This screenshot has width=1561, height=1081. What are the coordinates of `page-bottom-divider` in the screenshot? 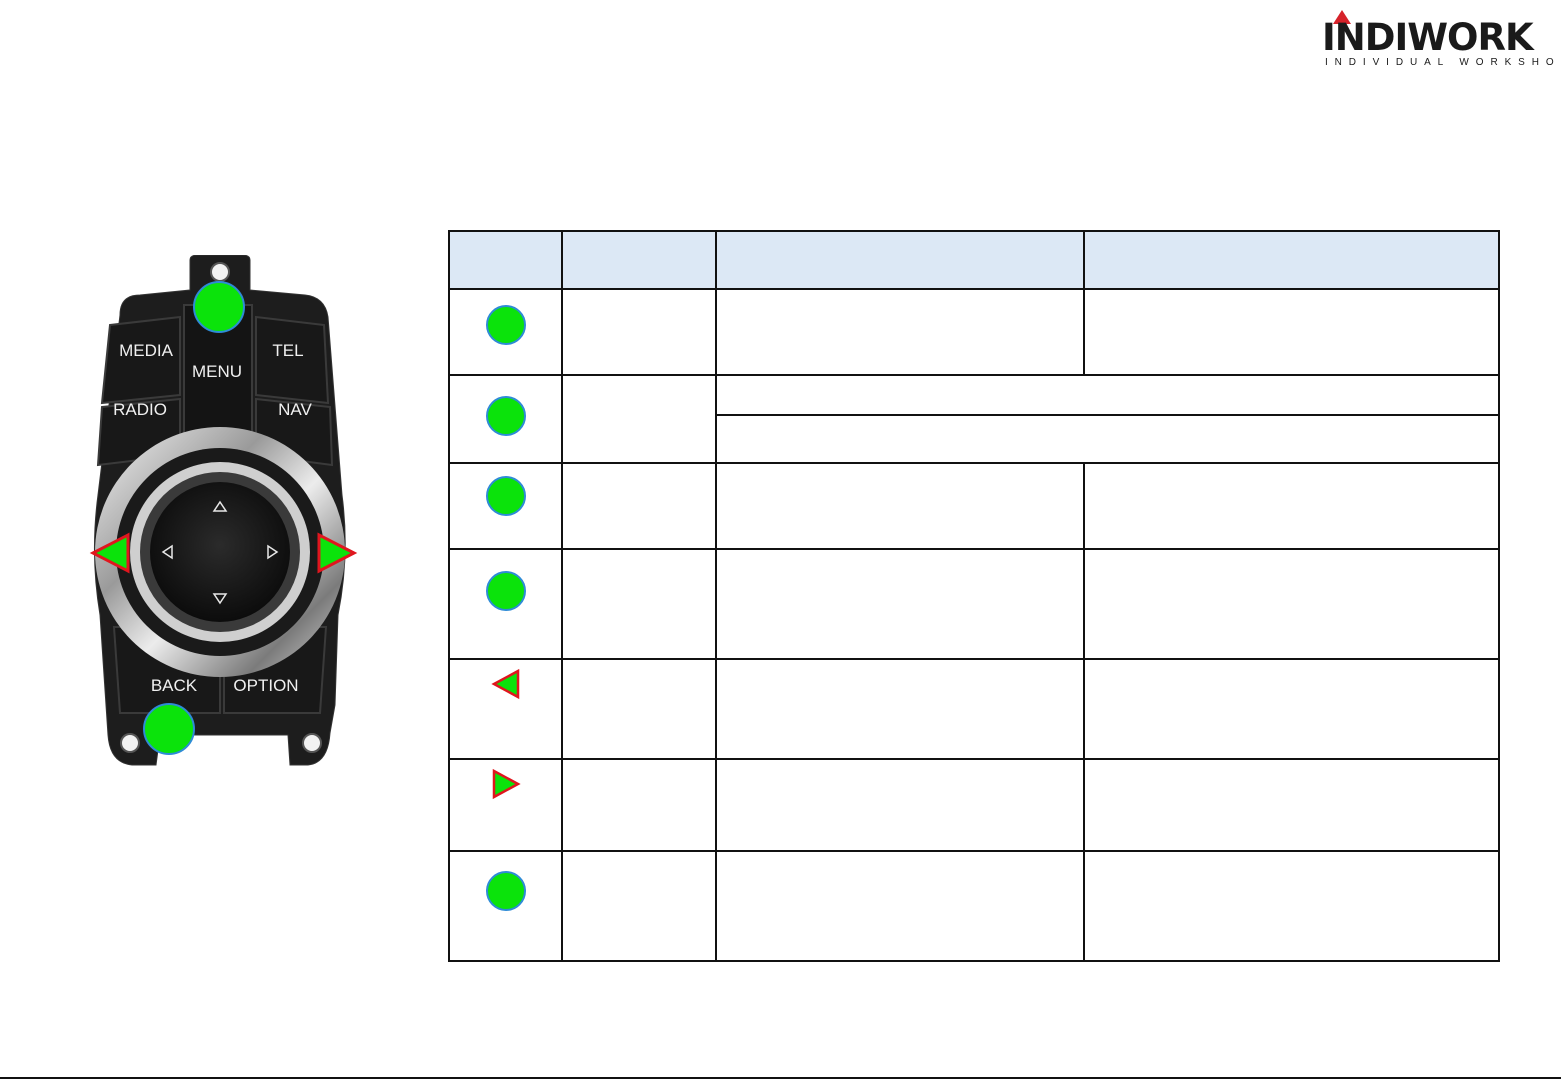 It's located at (780, 1078).